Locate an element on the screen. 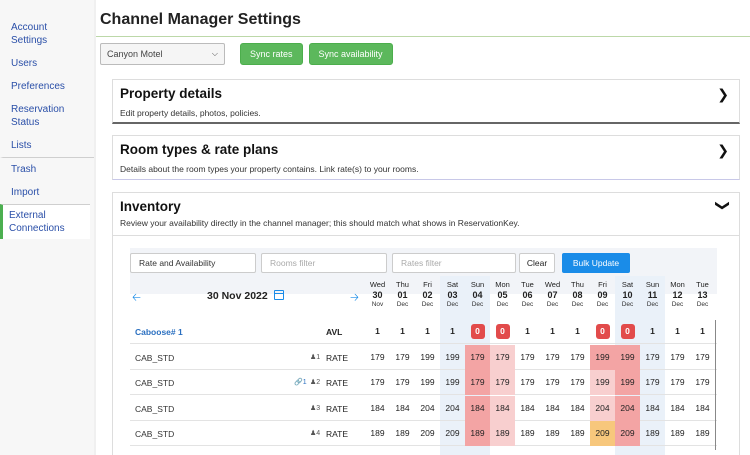  view-mode-select: Rate and Availability is located at coordinates (193, 263).